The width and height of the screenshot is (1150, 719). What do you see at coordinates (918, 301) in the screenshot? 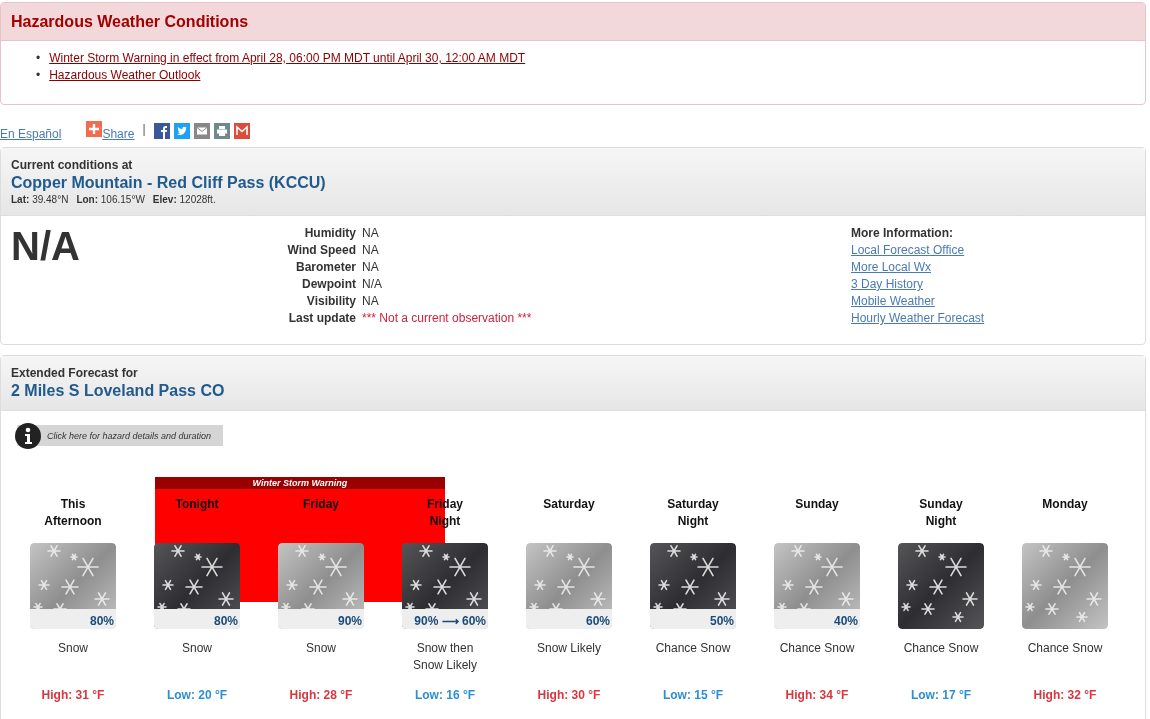
I see `info-link: Mobile Weather` at bounding box center [918, 301].